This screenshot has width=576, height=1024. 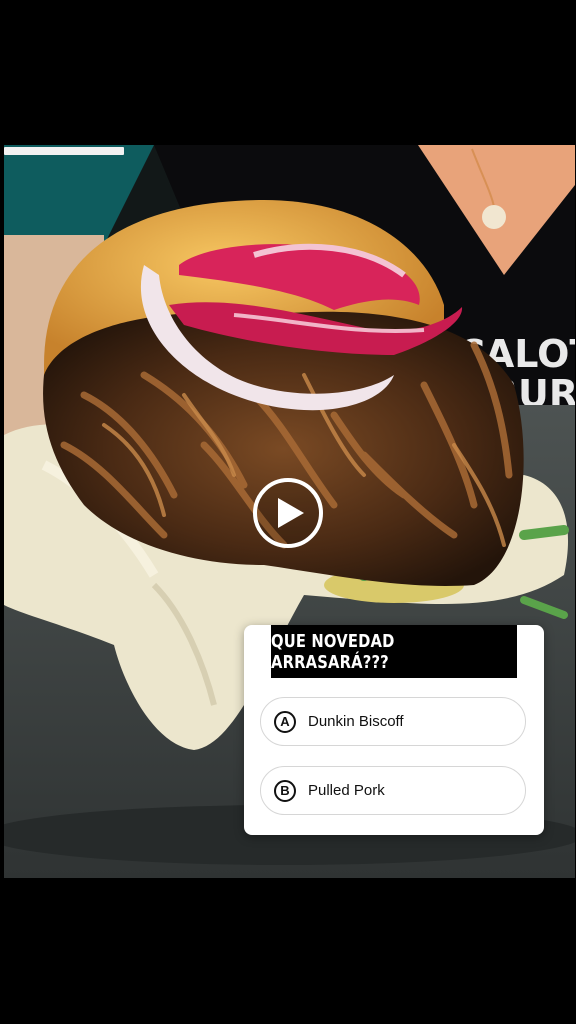 I want to click on poll-option-a: A Dunkin Biscoff, so click(x=393, y=721).